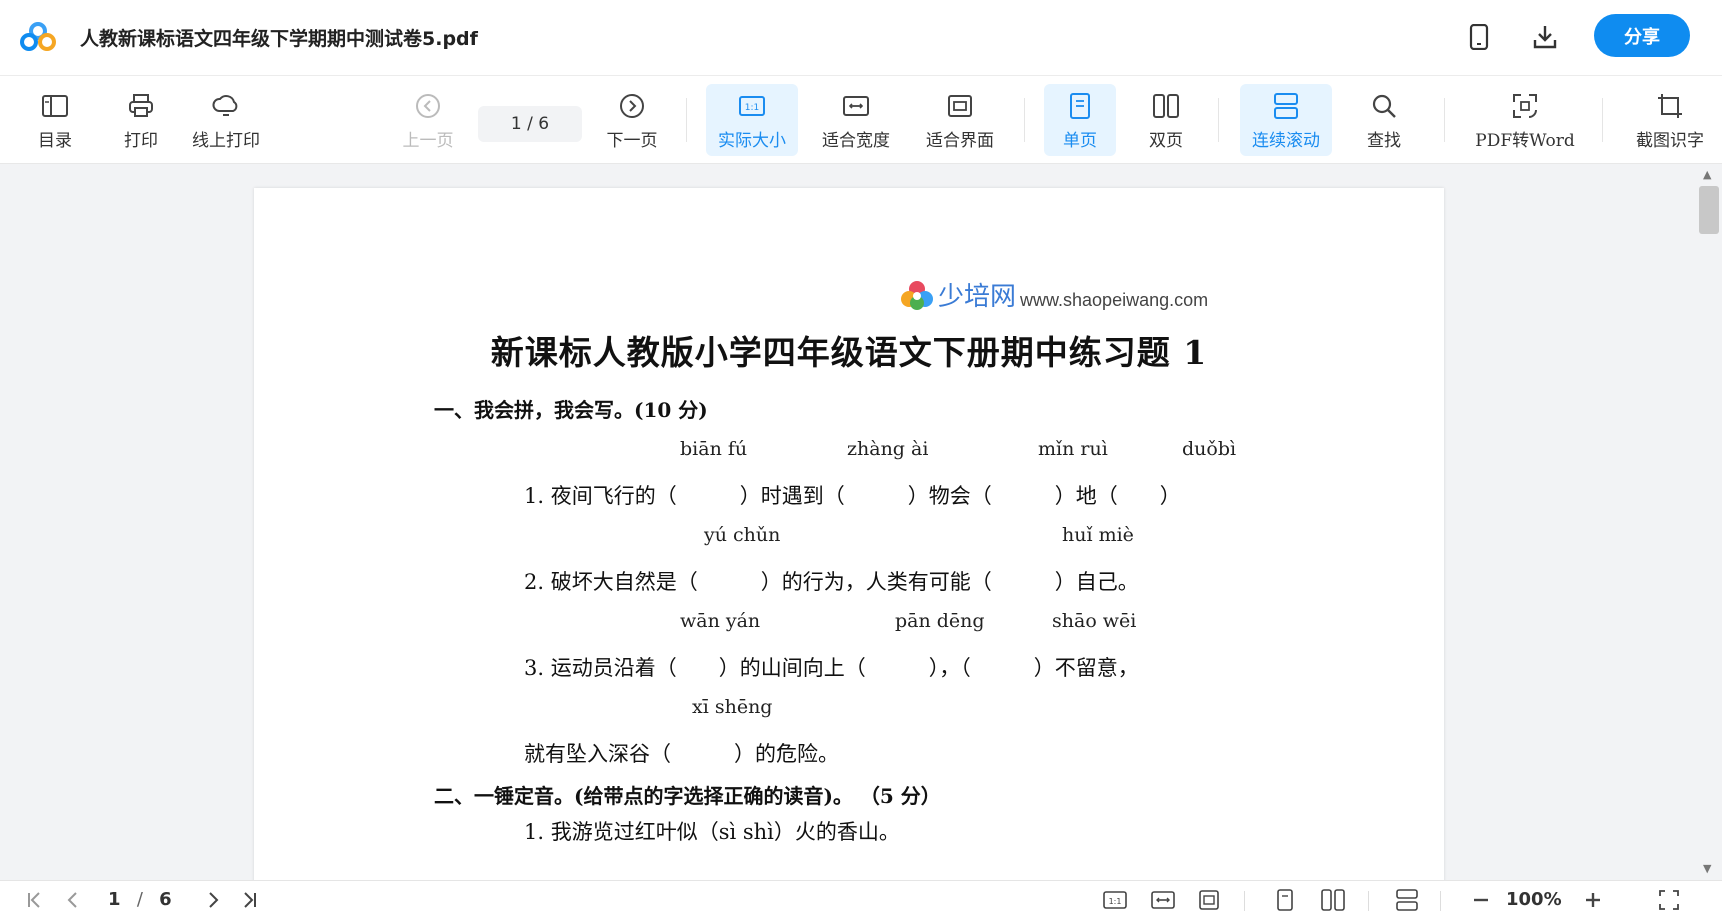 This screenshot has width=1722, height=917. I want to click on chevron-left-circle-icon, so click(428, 106).